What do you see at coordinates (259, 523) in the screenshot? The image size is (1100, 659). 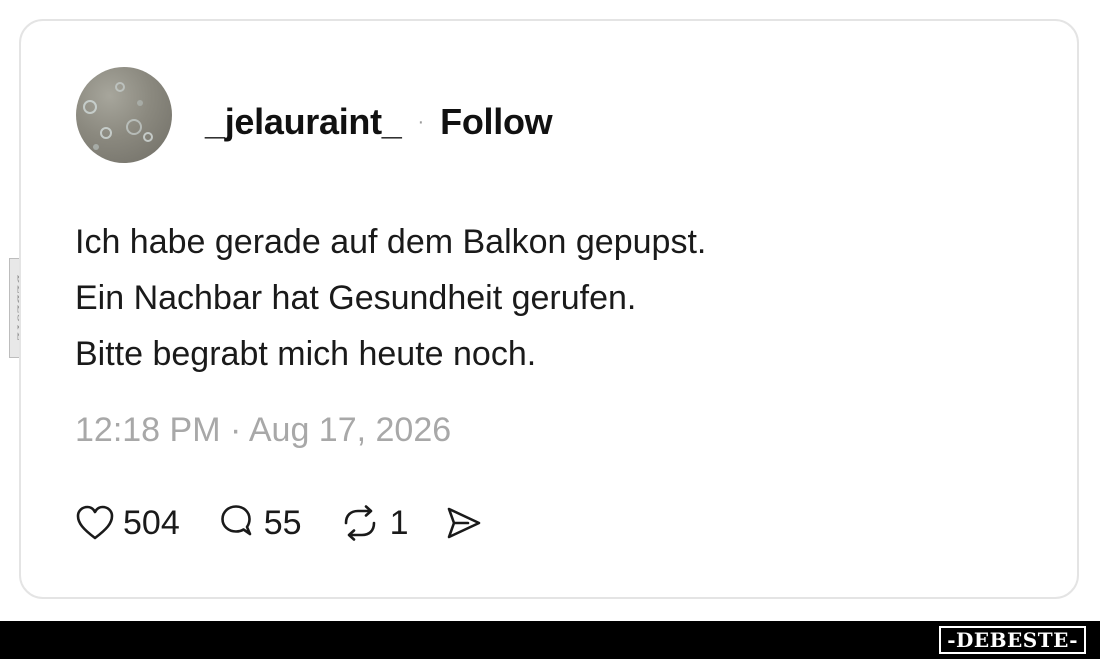 I see `reply-button: 55` at bounding box center [259, 523].